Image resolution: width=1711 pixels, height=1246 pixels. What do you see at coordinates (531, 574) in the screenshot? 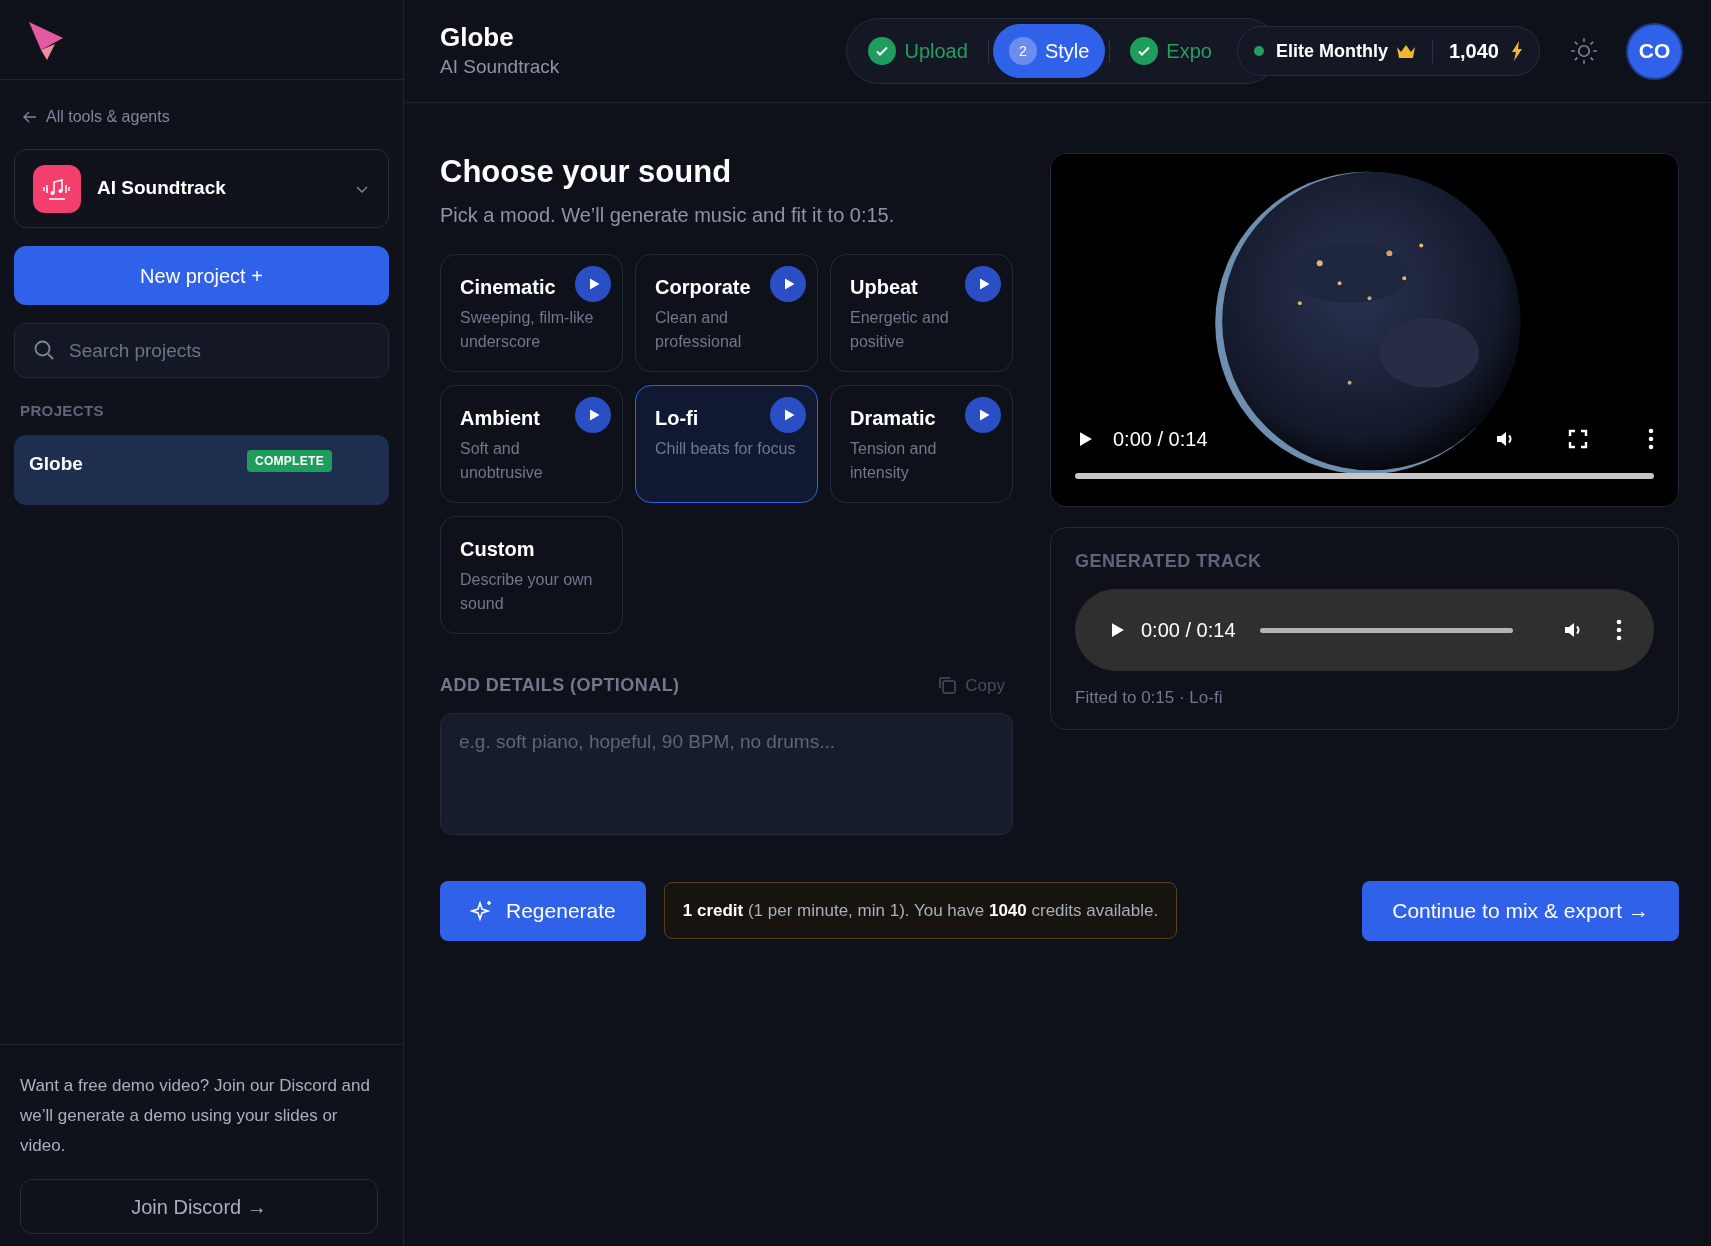
I see `mood-card: Custom Describe your own sound` at bounding box center [531, 574].